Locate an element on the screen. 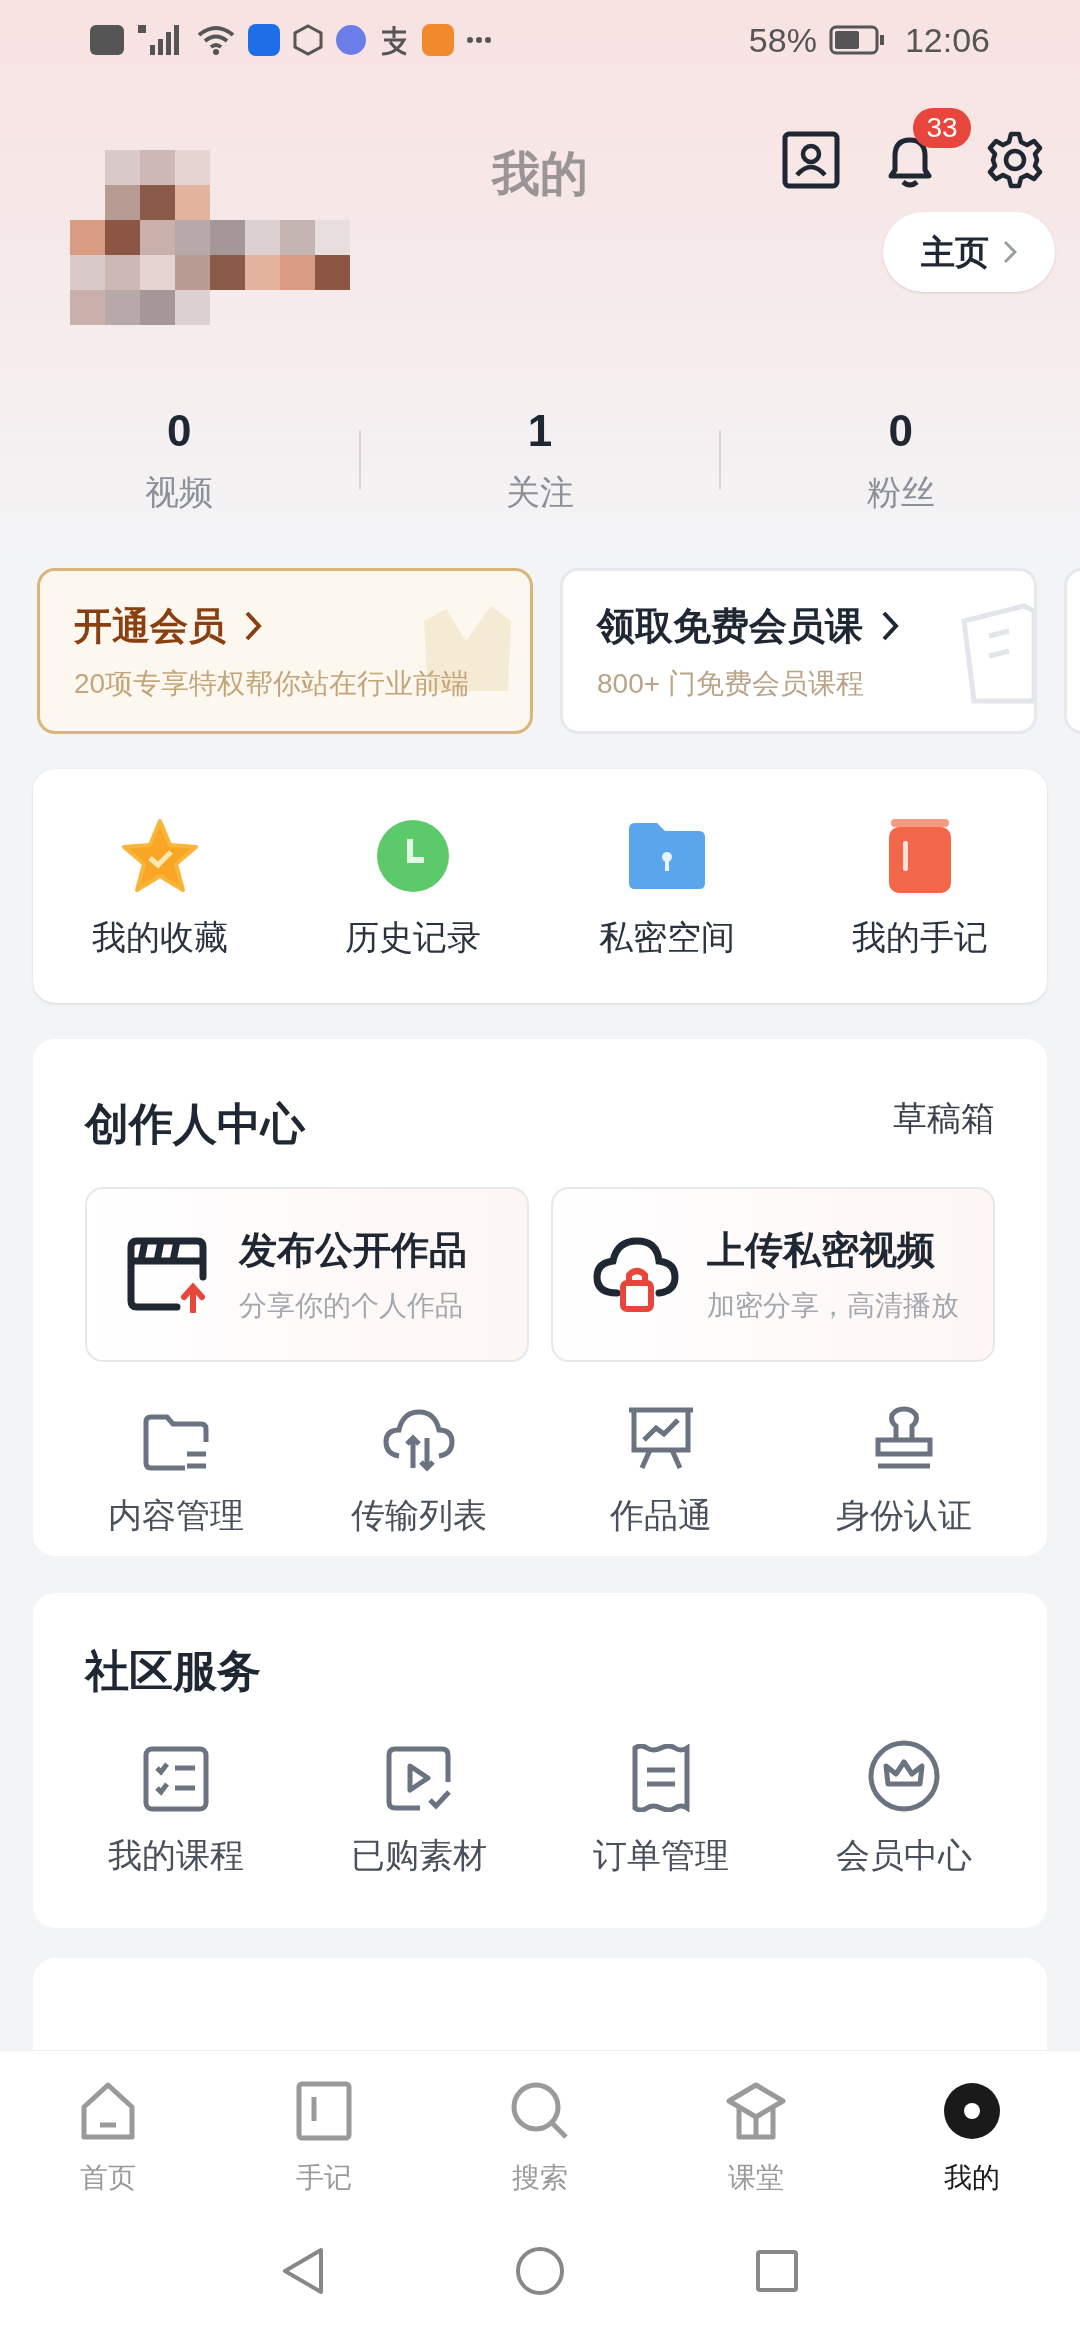 The height and width of the screenshot is (2340, 1080). back-button is located at coordinates (303, 2271).